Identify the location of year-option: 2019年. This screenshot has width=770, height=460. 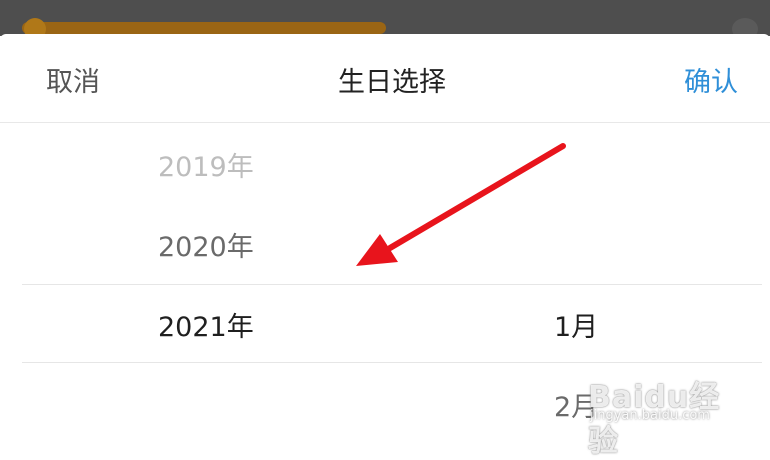
(206, 164).